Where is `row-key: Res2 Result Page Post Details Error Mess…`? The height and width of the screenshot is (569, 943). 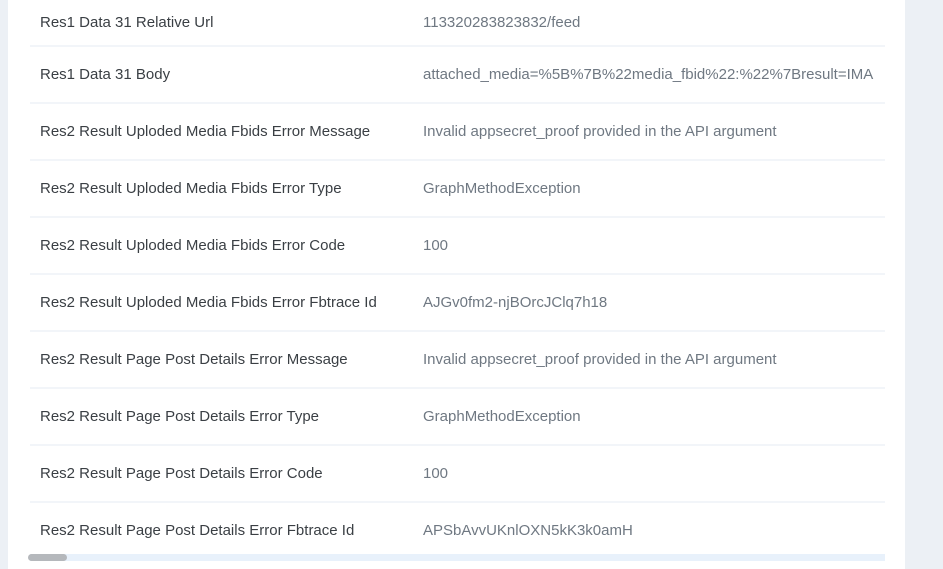 row-key: Res2 Result Page Post Details Error Mess… is located at coordinates (214, 360).